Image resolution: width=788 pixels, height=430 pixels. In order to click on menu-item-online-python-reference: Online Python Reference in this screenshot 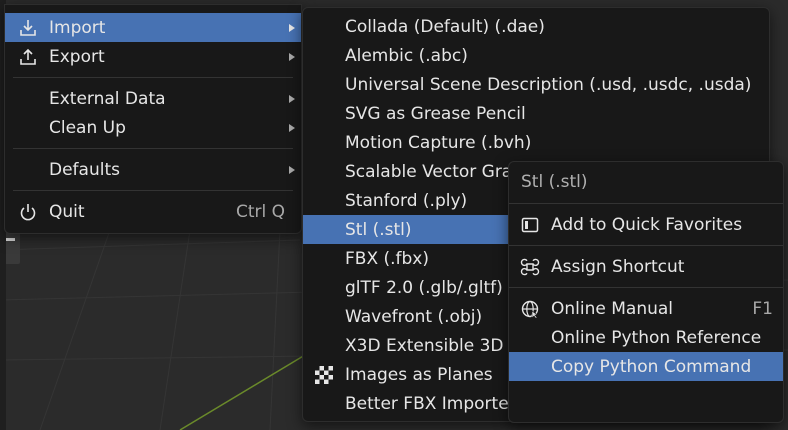, I will do `click(646, 337)`.